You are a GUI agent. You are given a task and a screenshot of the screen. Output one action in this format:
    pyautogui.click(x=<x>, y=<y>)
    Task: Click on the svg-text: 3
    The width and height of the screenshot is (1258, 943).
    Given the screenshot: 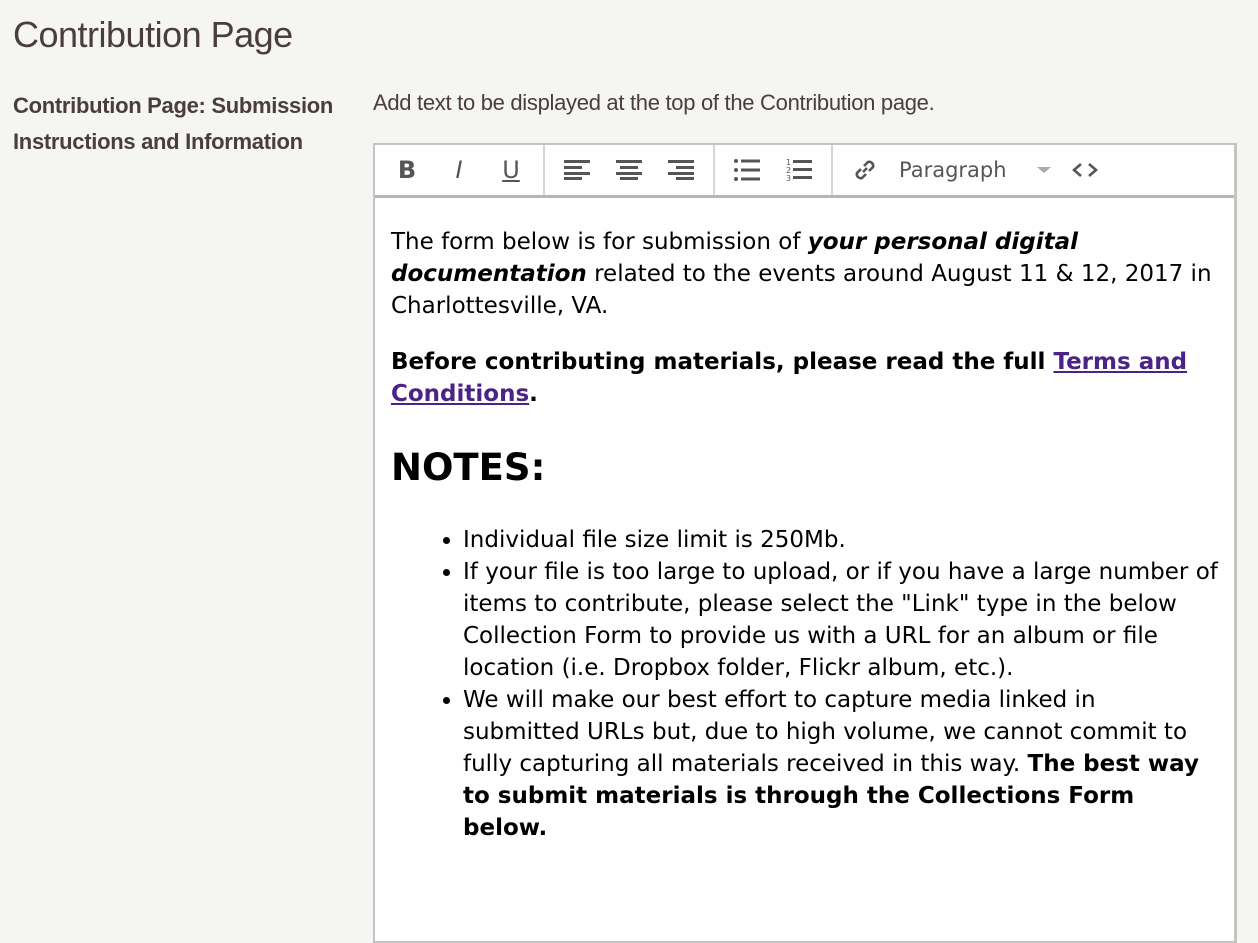 What is the action you would take?
    pyautogui.click(x=788, y=178)
    